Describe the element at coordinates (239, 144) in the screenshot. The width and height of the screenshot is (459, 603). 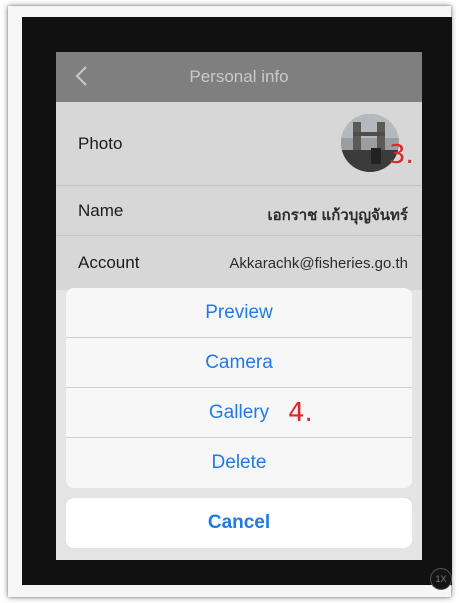
I see `photo-row: Photo 3.` at that location.